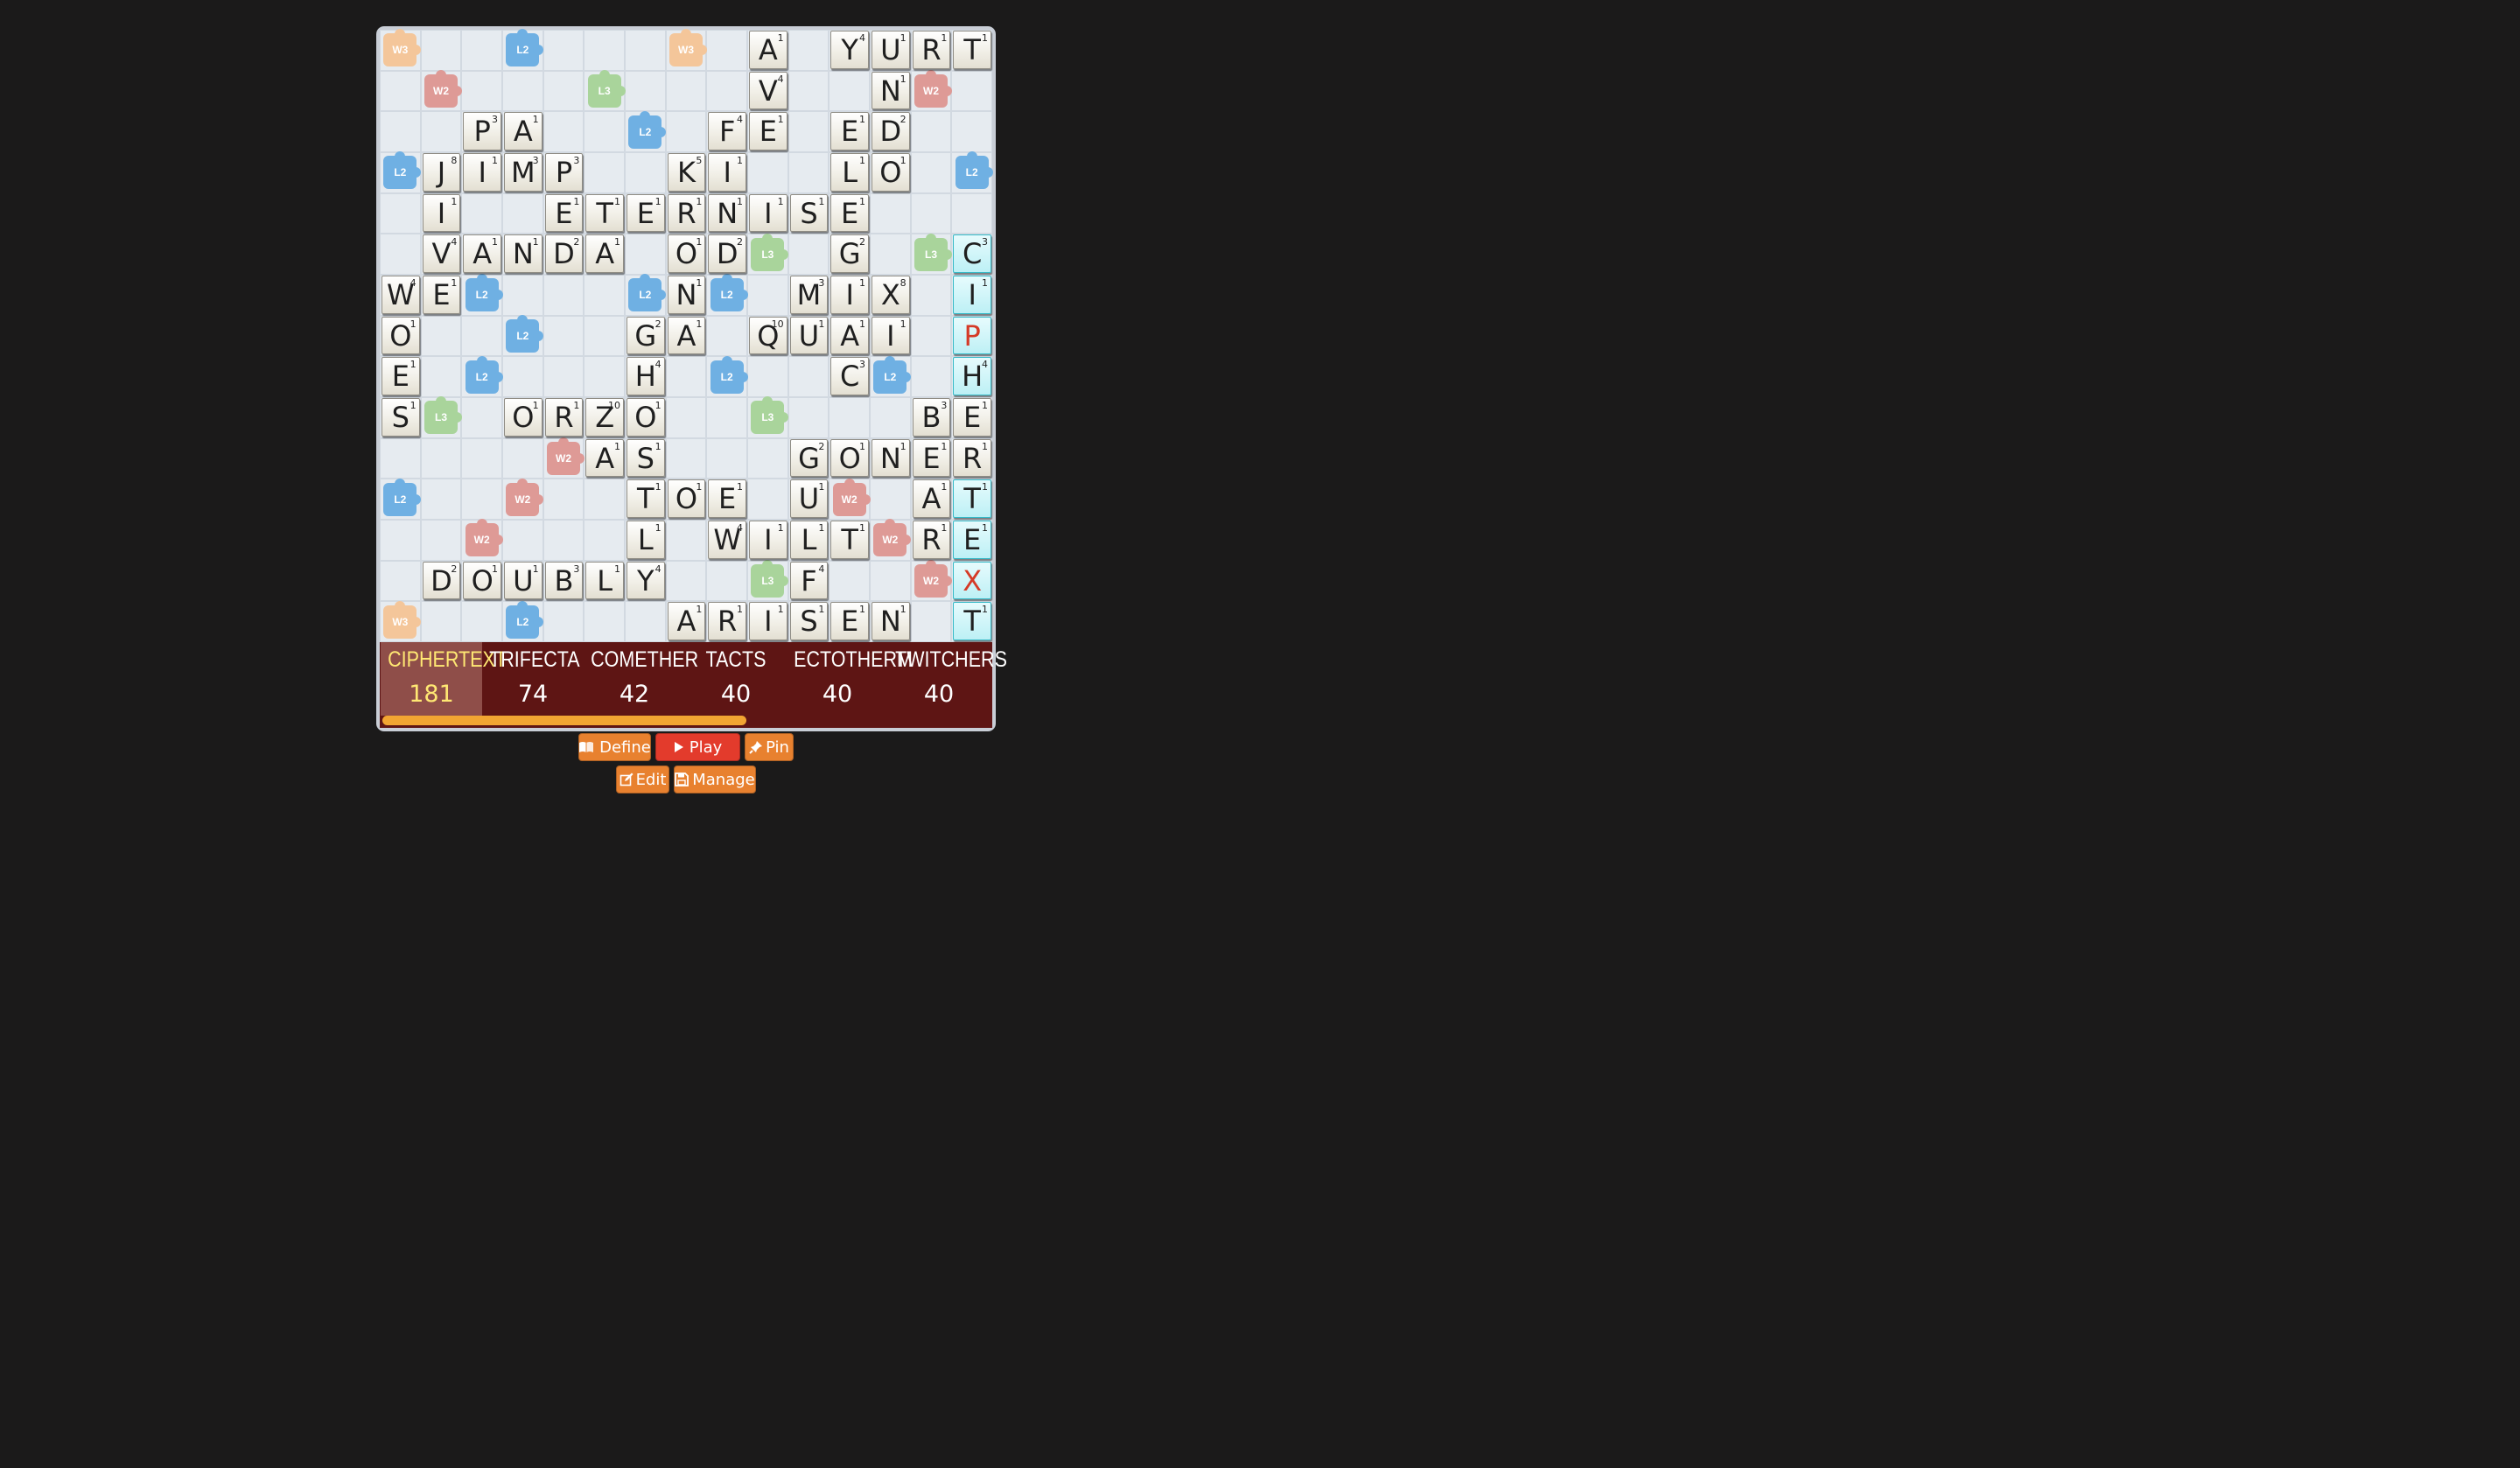 This screenshot has width=2520, height=1468. Describe the element at coordinates (715, 779) in the screenshot. I see `manage-button: Manage` at that location.